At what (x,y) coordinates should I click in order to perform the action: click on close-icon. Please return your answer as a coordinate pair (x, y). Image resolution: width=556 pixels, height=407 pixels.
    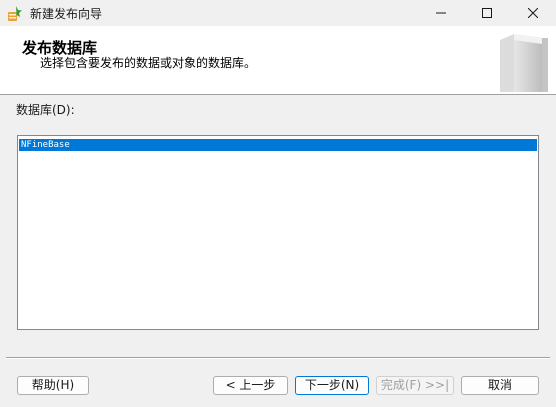
    Looking at the image, I should click on (533, 13).